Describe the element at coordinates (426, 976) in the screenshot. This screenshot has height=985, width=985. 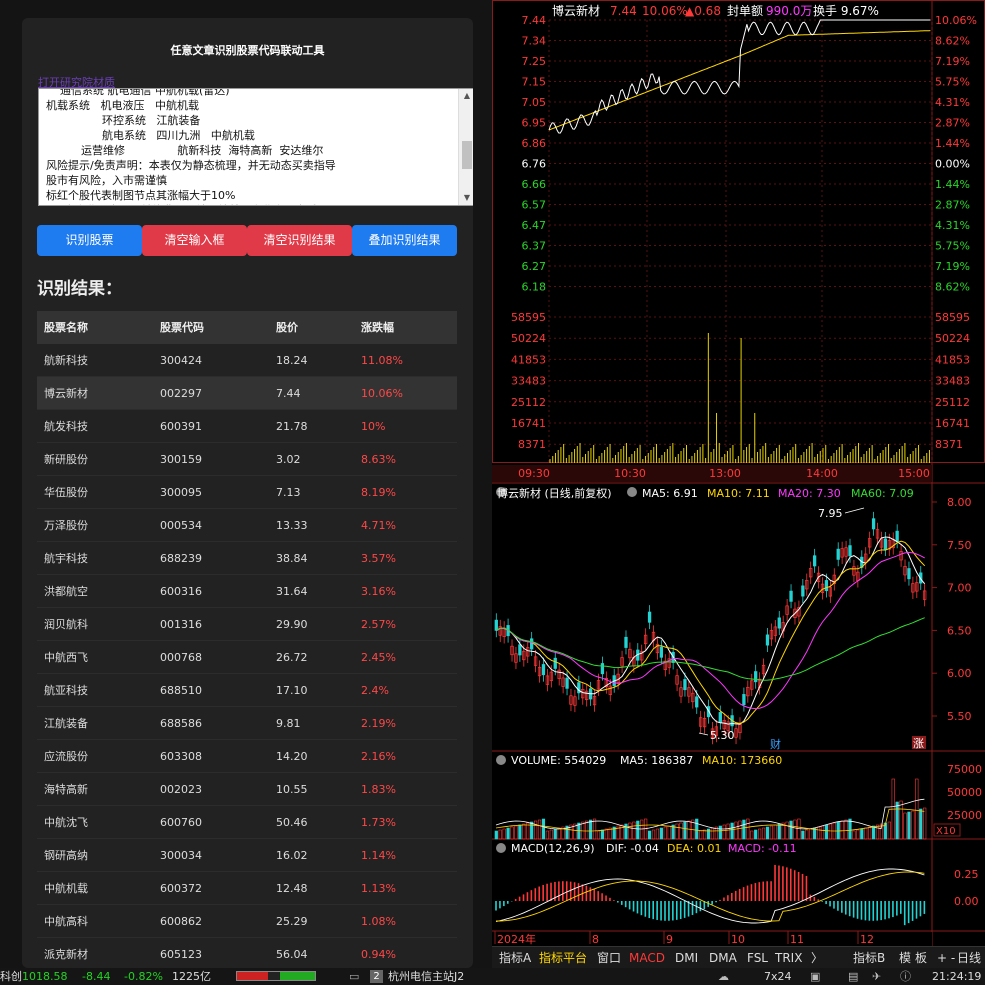
I see `server-name: 杭州电信主站J2` at that location.